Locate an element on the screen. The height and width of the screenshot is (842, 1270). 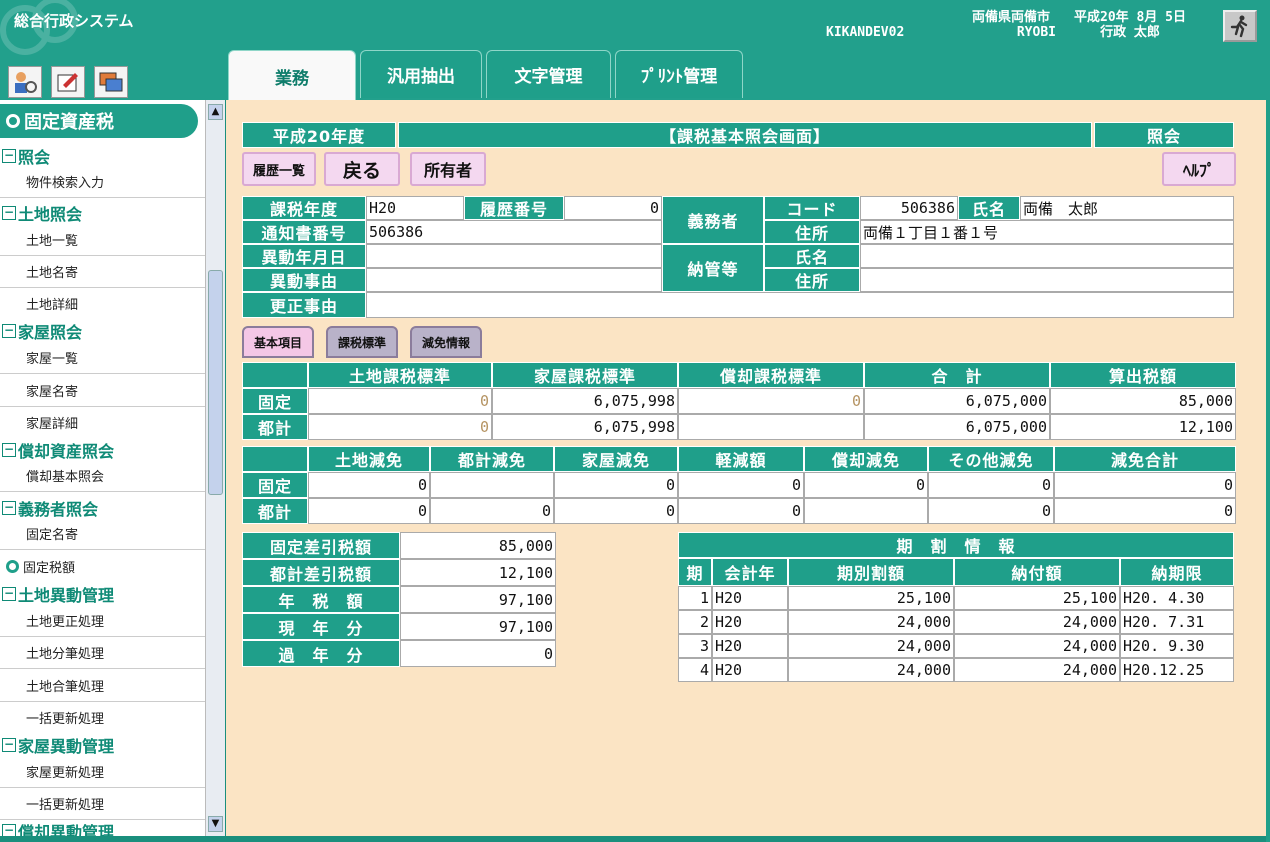
summary-value: 0 is located at coordinates (478, 653).